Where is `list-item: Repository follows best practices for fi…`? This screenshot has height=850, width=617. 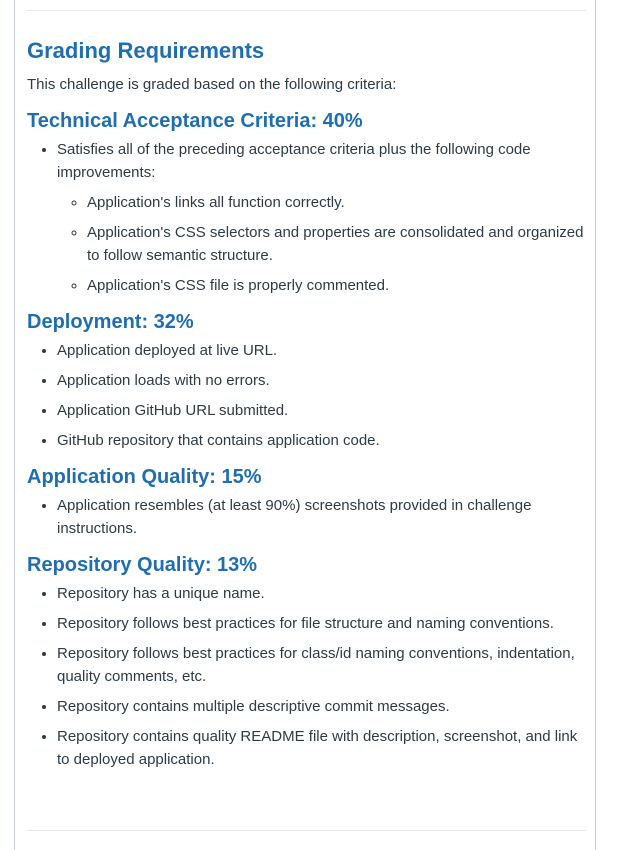 list-item: Repository follows best practices for fi… is located at coordinates (322, 623).